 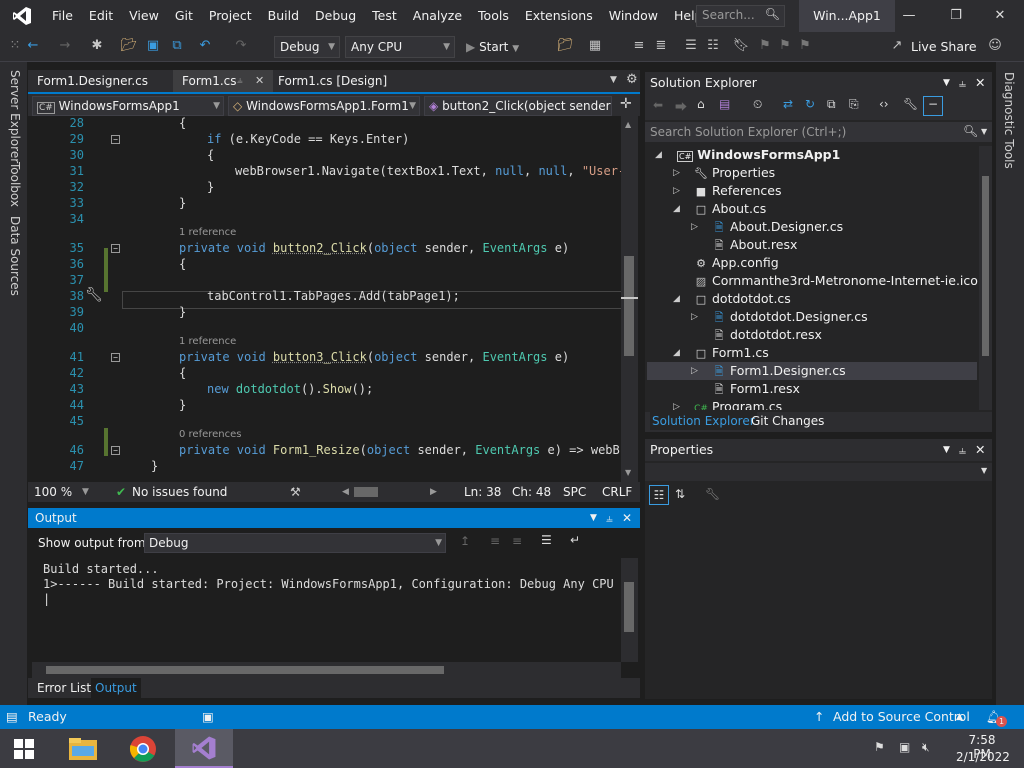 I want to click on tree-item-about-resx: 🗎︎ About.resx, so click(x=753, y=245).